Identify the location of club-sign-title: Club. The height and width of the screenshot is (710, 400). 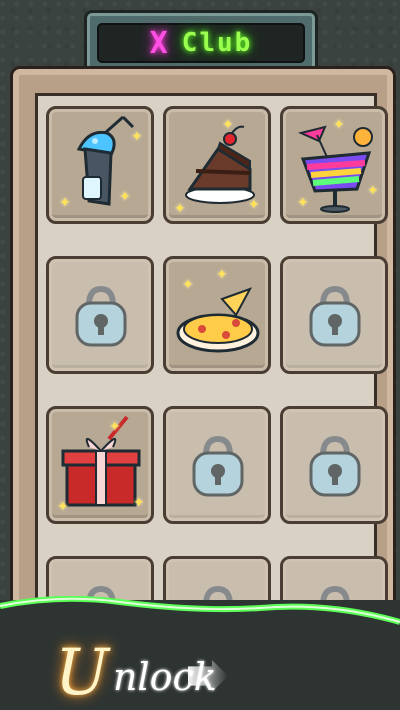
(217, 43).